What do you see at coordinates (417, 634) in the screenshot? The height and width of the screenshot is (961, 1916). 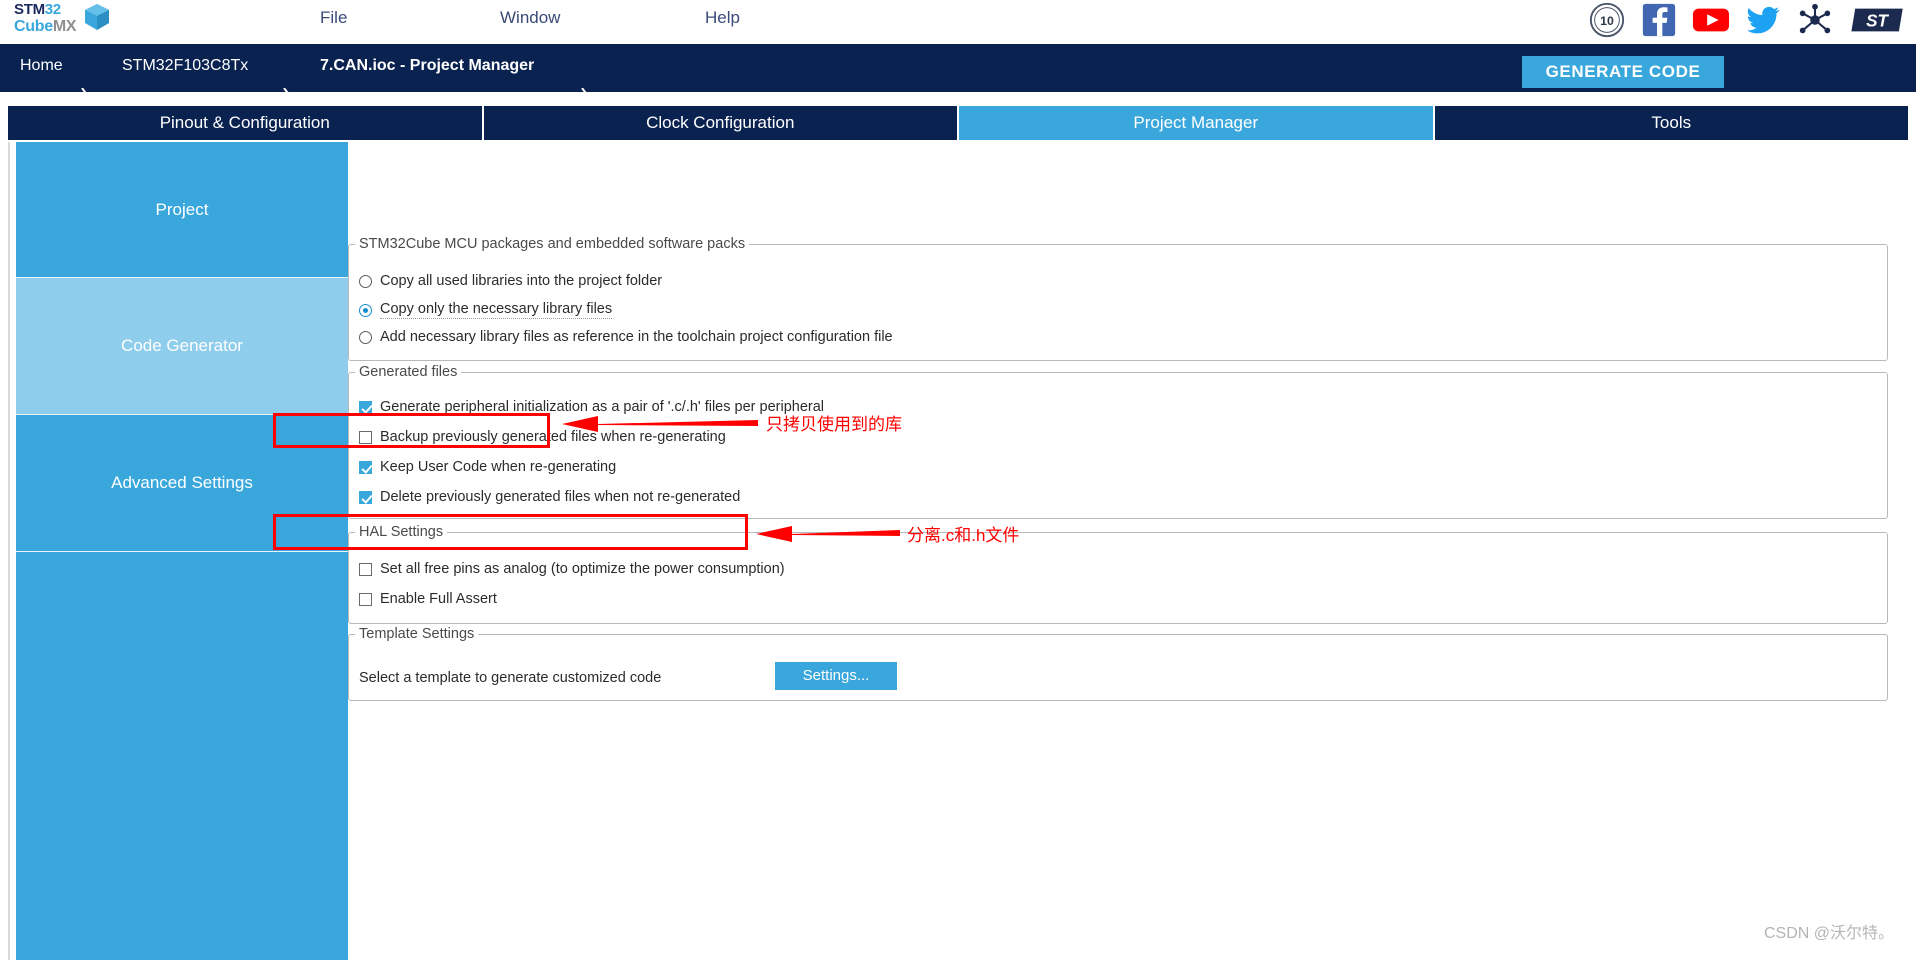 I see `group-template-settings-legend: Template Settings` at bounding box center [417, 634].